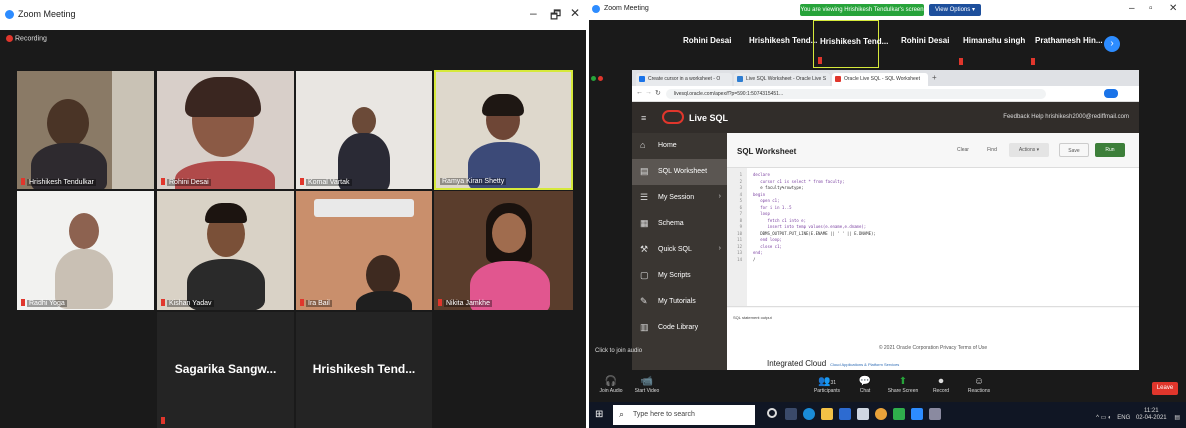 The width and height of the screenshot is (1186, 428). I want to click on browser-tab: Create cursor in a worksheet - O, so click(684, 79).